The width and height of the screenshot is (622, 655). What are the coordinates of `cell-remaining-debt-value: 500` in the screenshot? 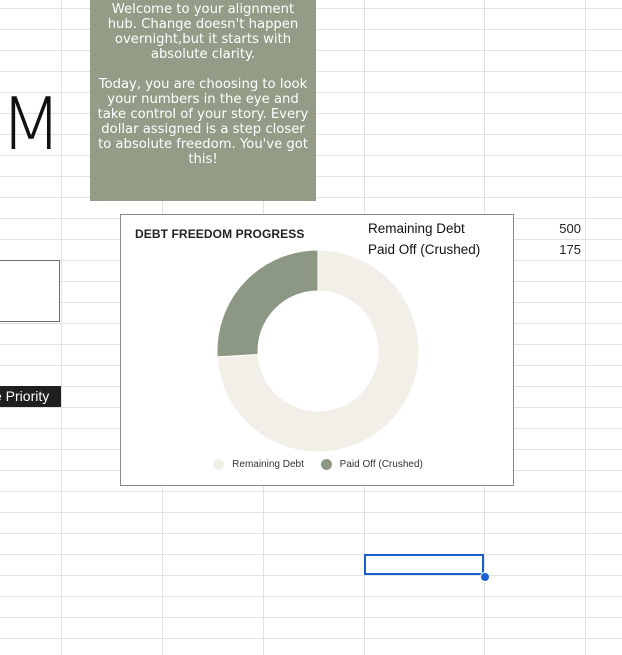 It's located at (533, 229).